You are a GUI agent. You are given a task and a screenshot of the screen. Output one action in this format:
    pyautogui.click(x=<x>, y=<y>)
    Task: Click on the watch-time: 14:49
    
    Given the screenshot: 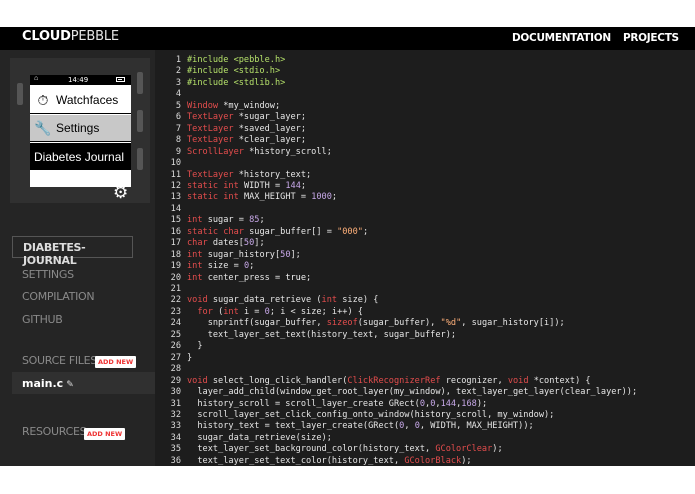 What is the action you would take?
    pyautogui.click(x=78, y=80)
    